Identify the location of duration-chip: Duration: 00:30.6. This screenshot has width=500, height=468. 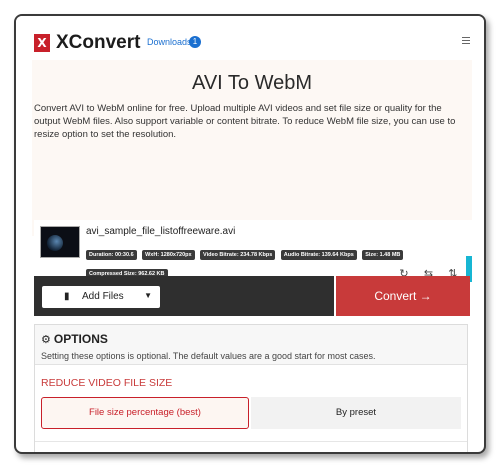
(111, 255).